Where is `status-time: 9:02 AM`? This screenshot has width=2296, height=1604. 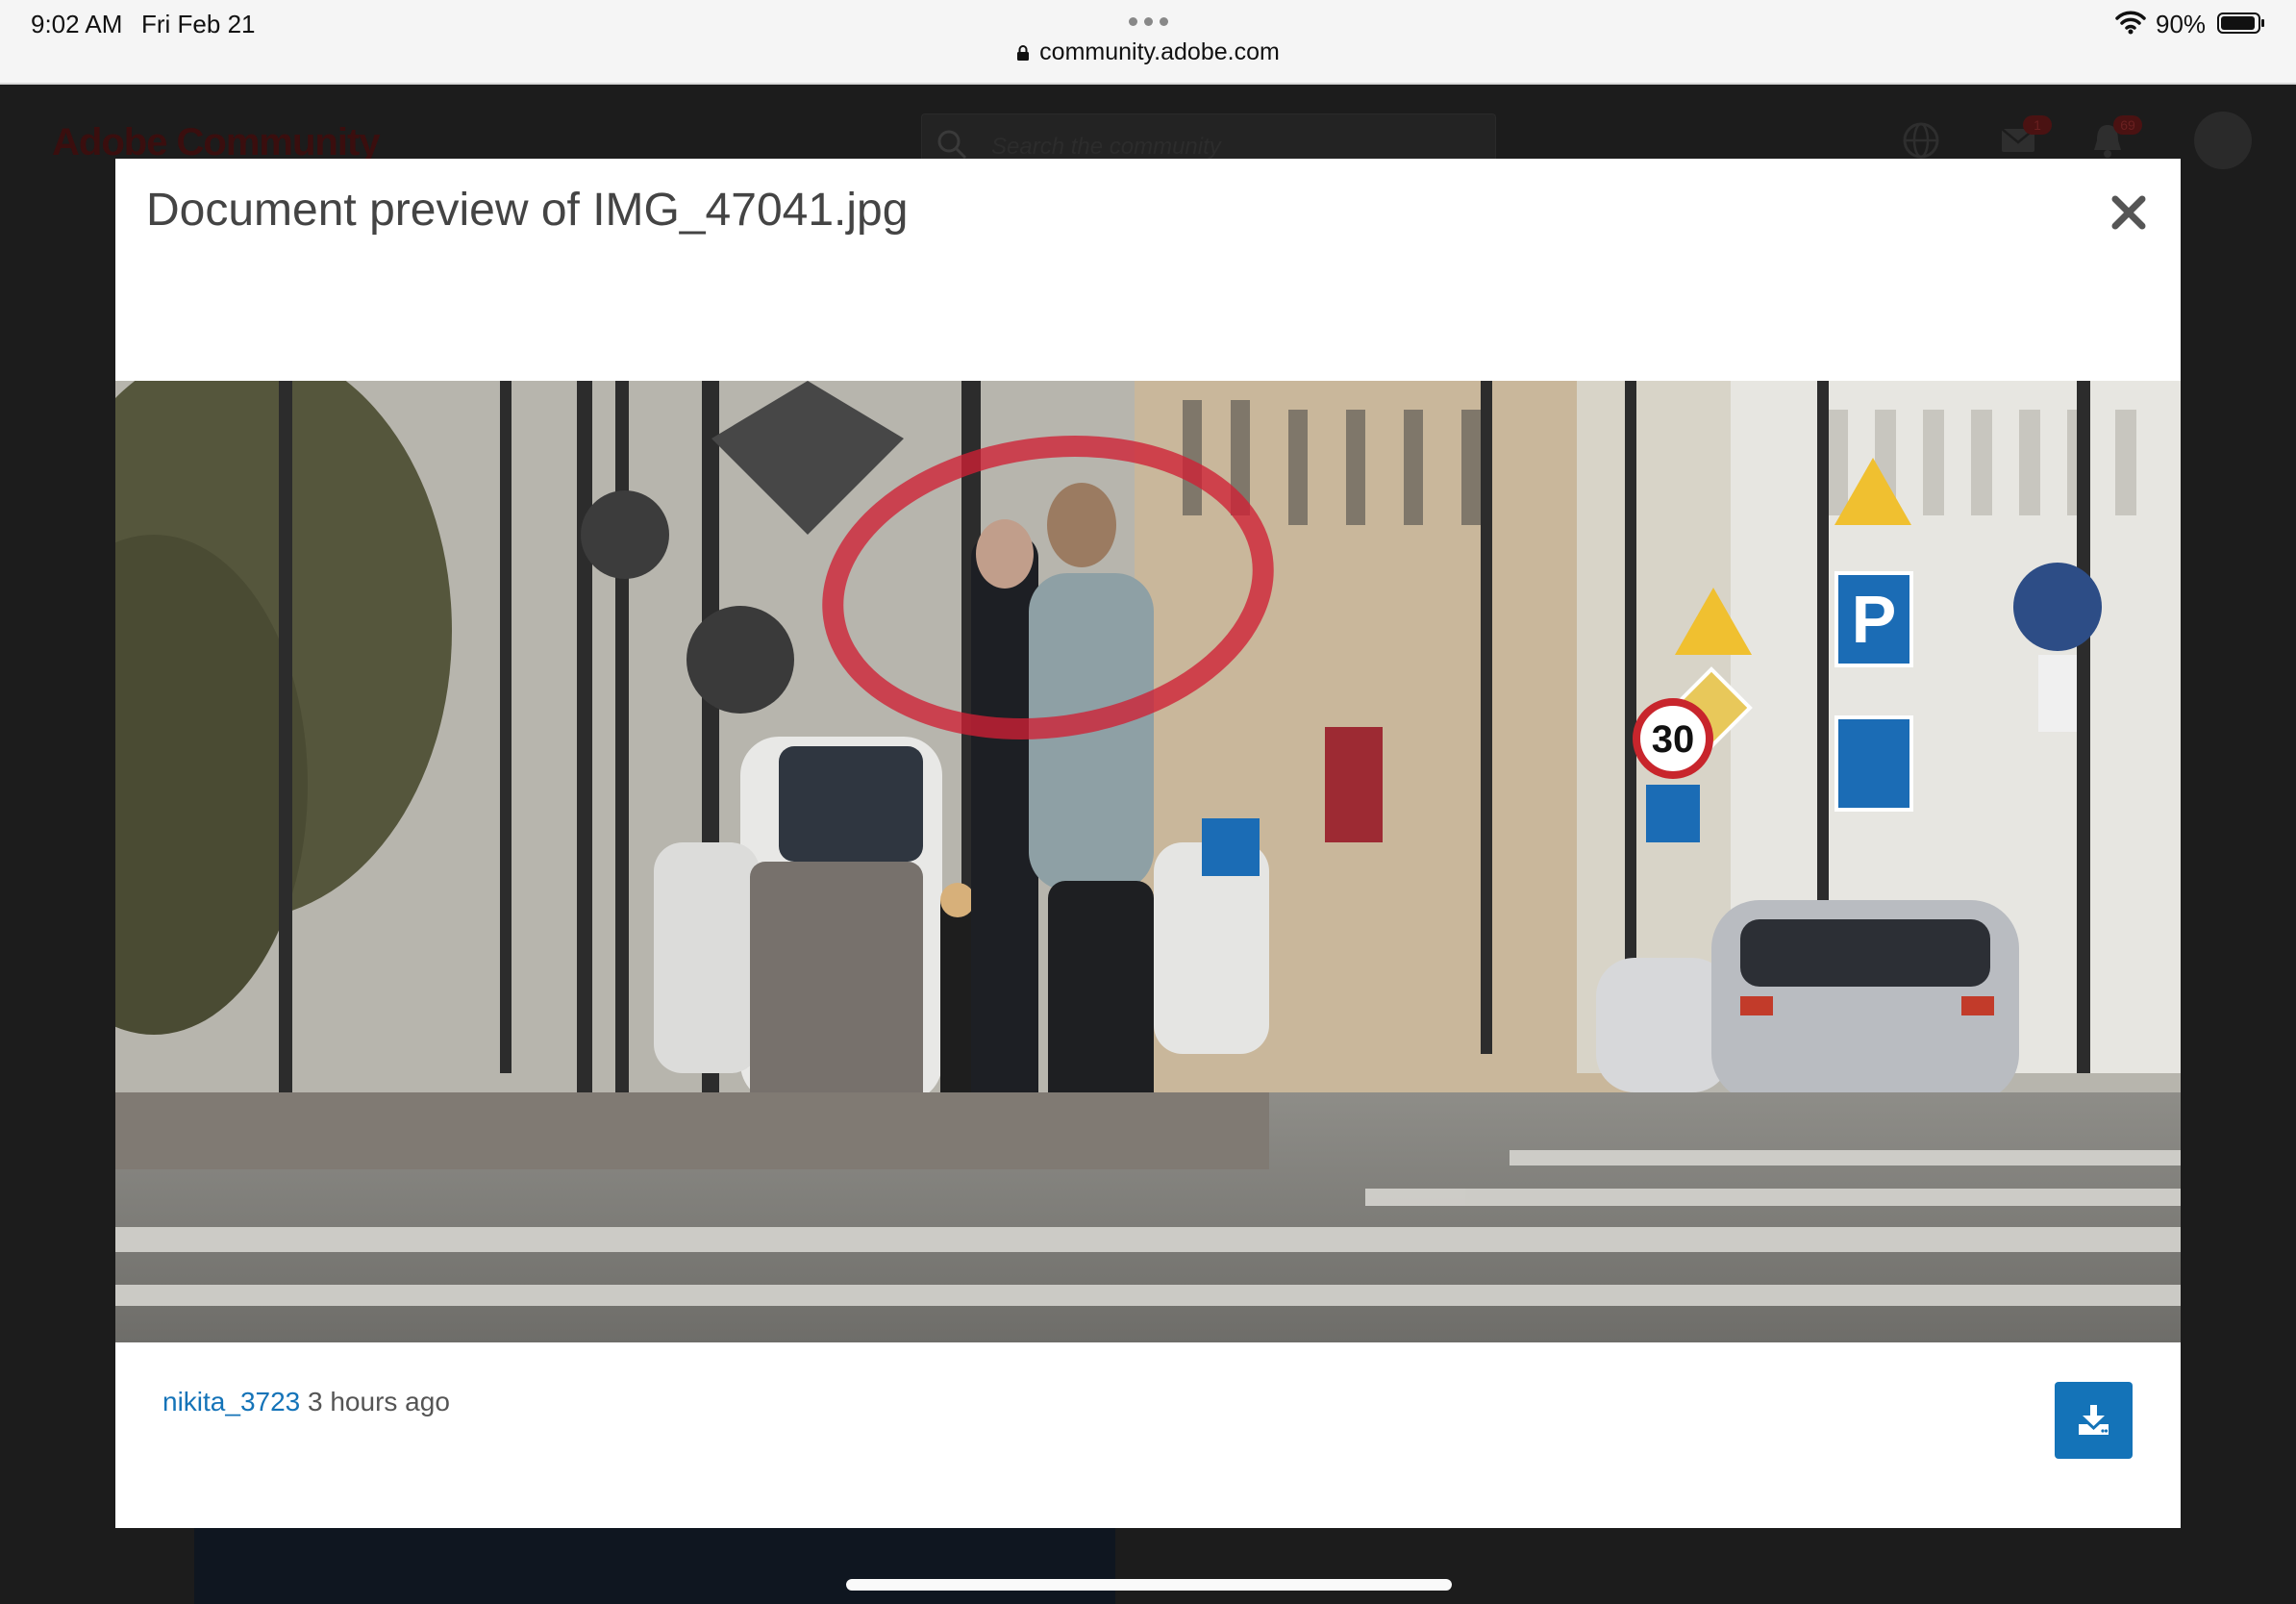 status-time: 9:02 AM is located at coordinates (77, 24).